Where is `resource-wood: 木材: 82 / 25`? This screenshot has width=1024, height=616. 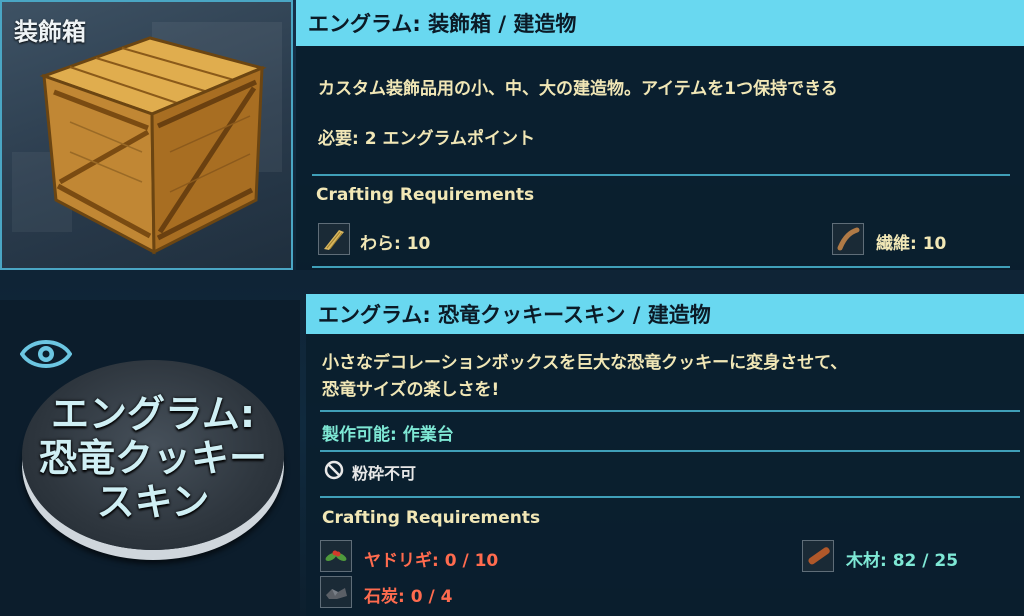
resource-wood: 木材: 82 / 25 is located at coordinates (902, 561).